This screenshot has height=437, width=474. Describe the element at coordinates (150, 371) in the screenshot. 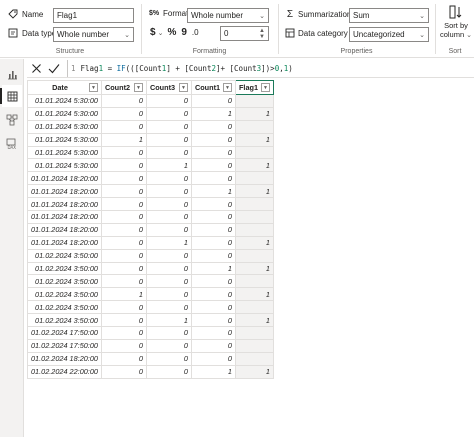

I see `table-row: 01.02.2024 22:00:00 0 0 1 1` at that location.